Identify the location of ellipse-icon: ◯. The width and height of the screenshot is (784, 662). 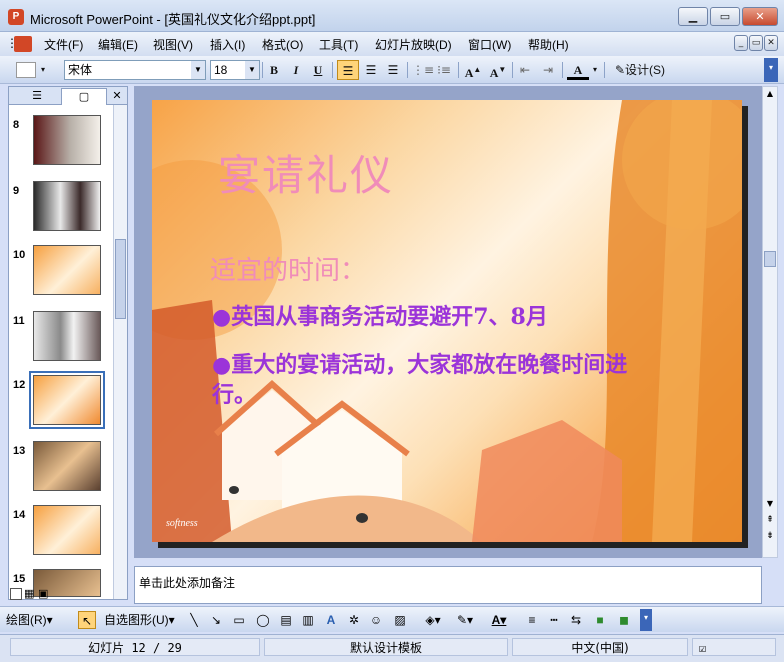
(263, 620).